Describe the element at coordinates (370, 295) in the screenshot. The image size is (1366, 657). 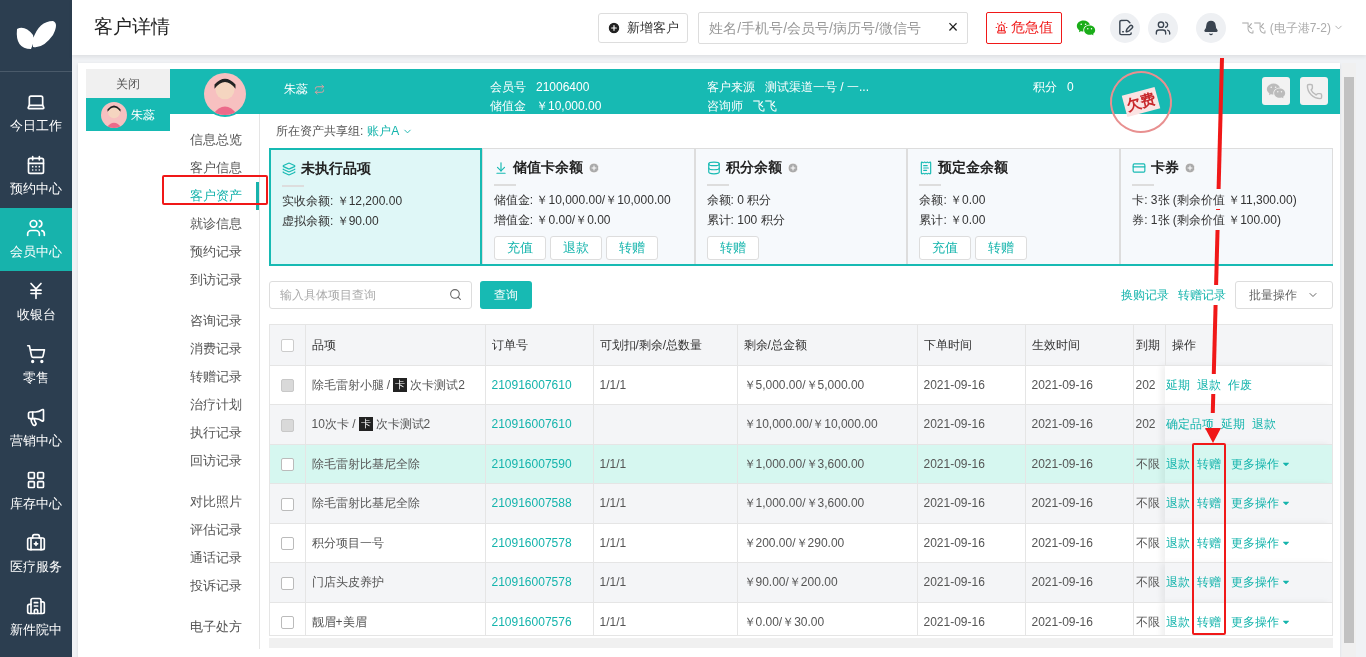
I see `item-search-field: 输入具体项目查询` at that location.